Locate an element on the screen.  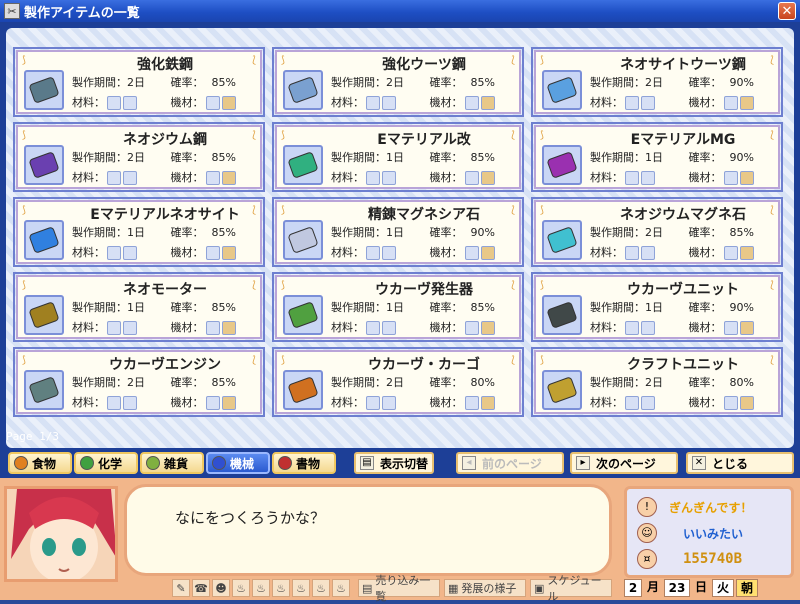
category-chemistry-button: 化学 is located at coordinates (106, 463).